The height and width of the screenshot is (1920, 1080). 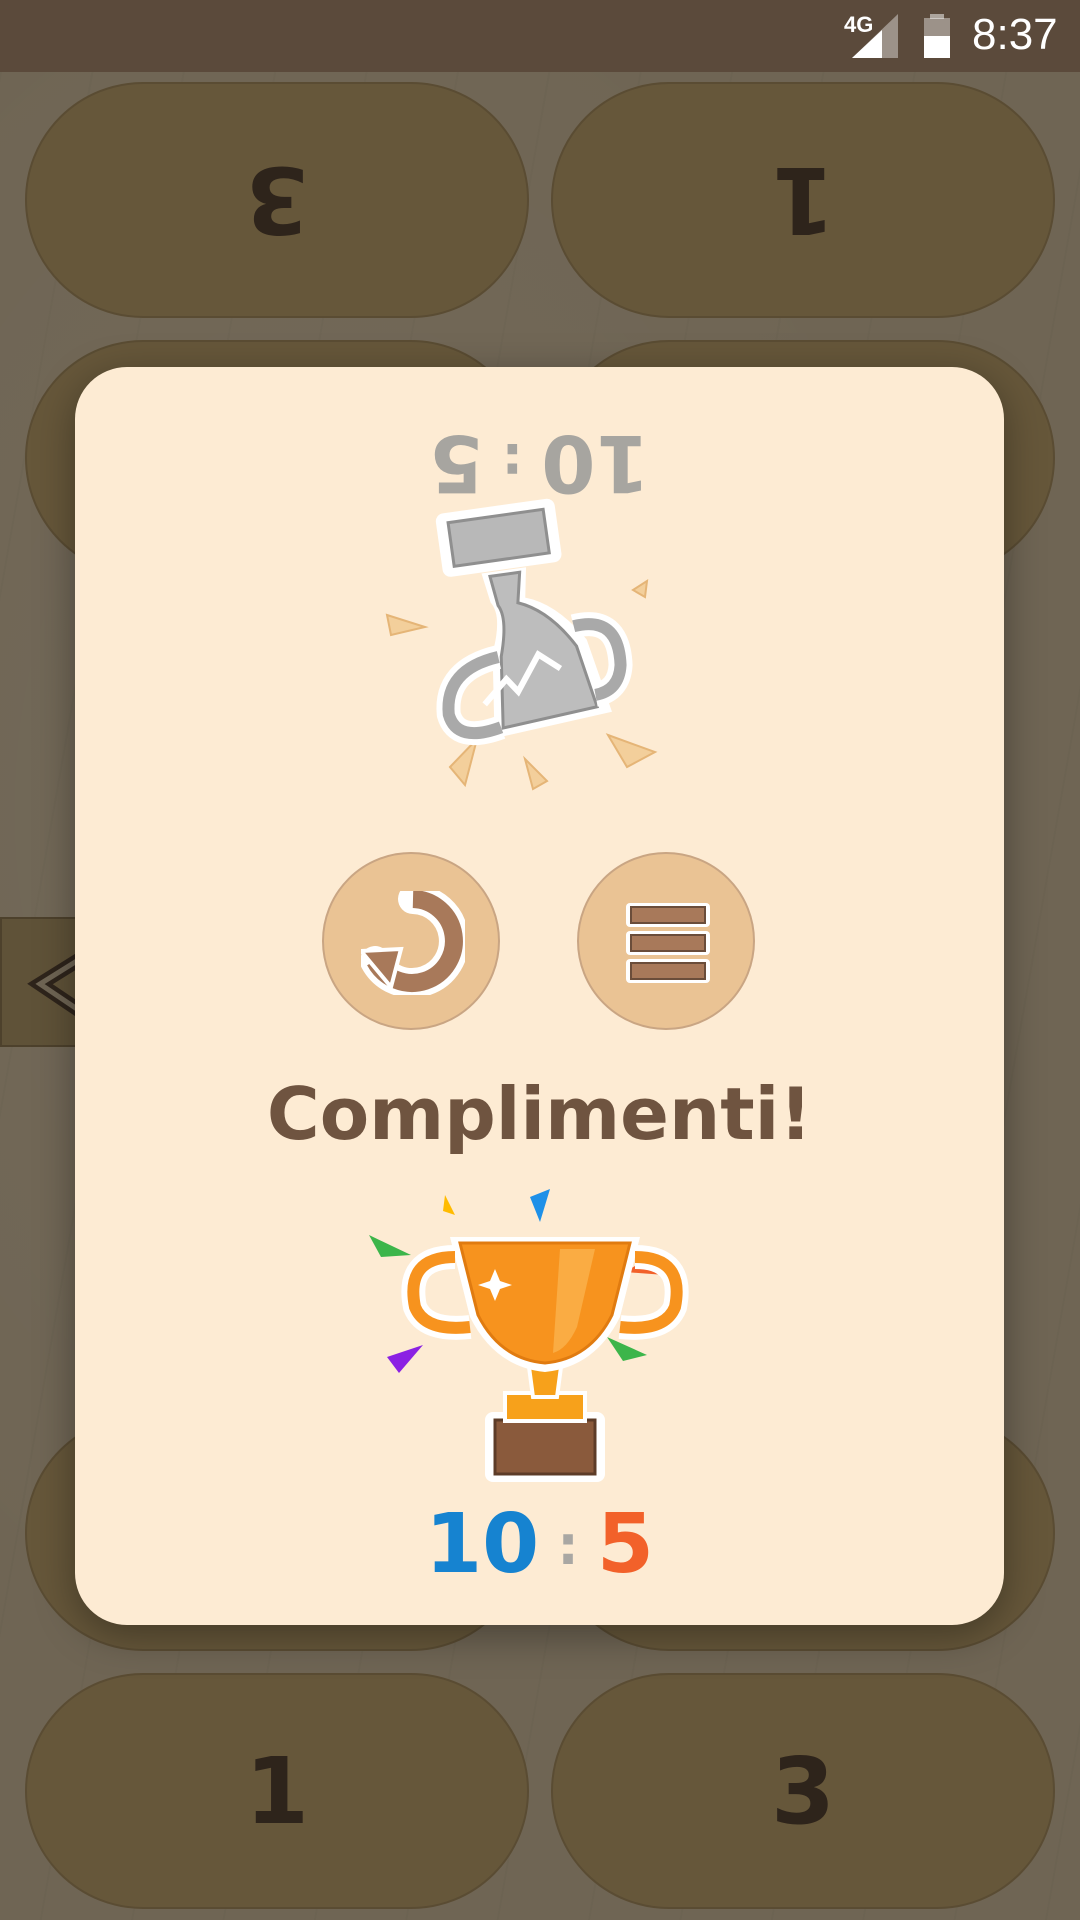 What do you see at coordinates (539, 462) in the screenshot?
I see `opponent-score: 10:5` at bounding box center [539, 462].